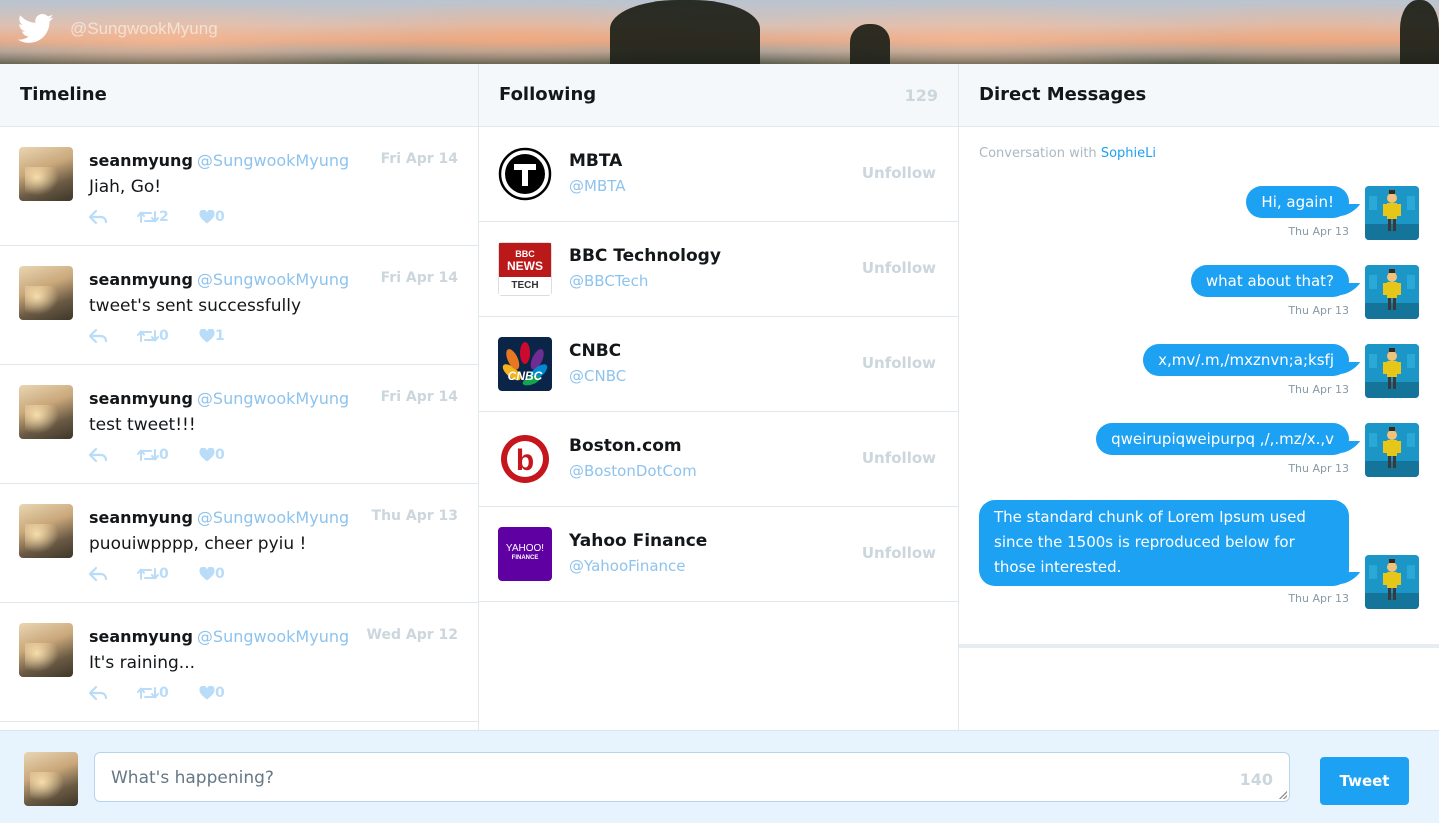  Describe the element at coordinates (633, 471) in the screenshot. I see `account-handle: @BostonDotCom` at that location.